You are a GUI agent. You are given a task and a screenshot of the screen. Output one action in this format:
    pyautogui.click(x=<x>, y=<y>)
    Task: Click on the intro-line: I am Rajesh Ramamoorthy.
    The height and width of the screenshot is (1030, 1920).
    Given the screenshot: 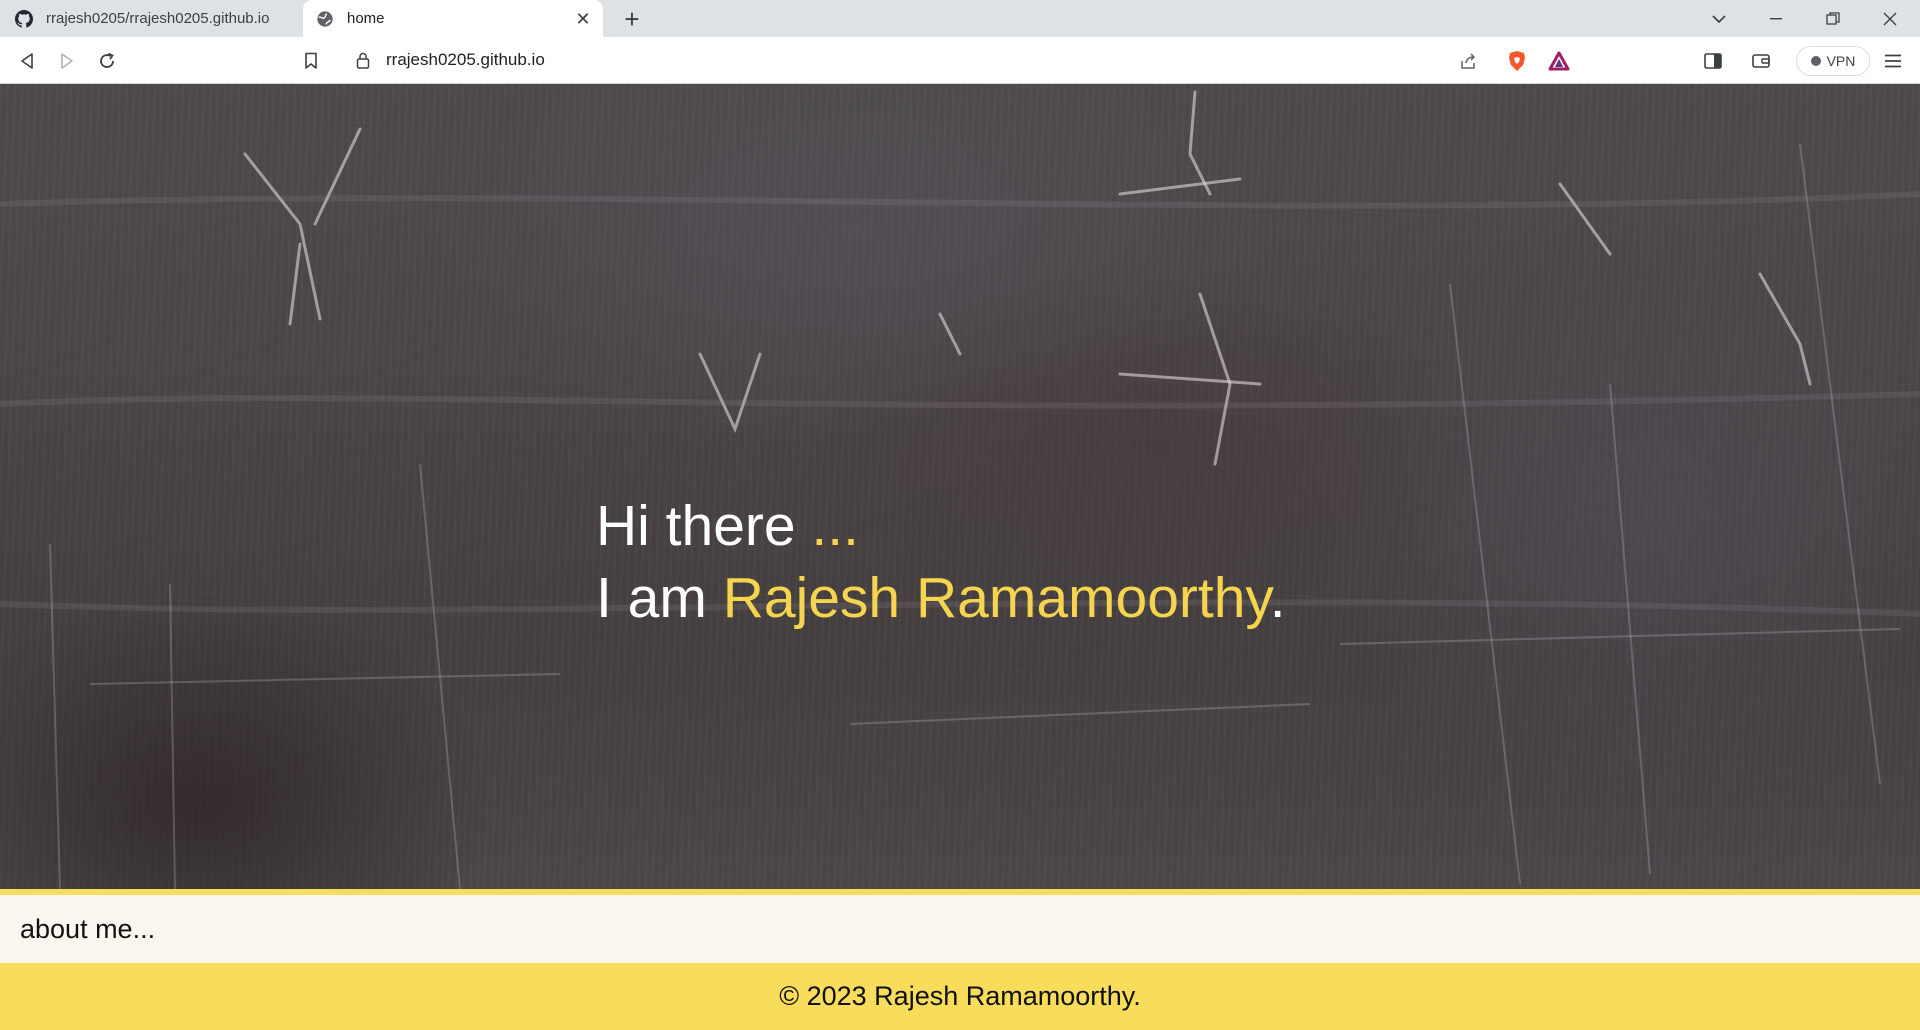 What is the action you would take?
    pyautogui.click(x=941, y=598)
    